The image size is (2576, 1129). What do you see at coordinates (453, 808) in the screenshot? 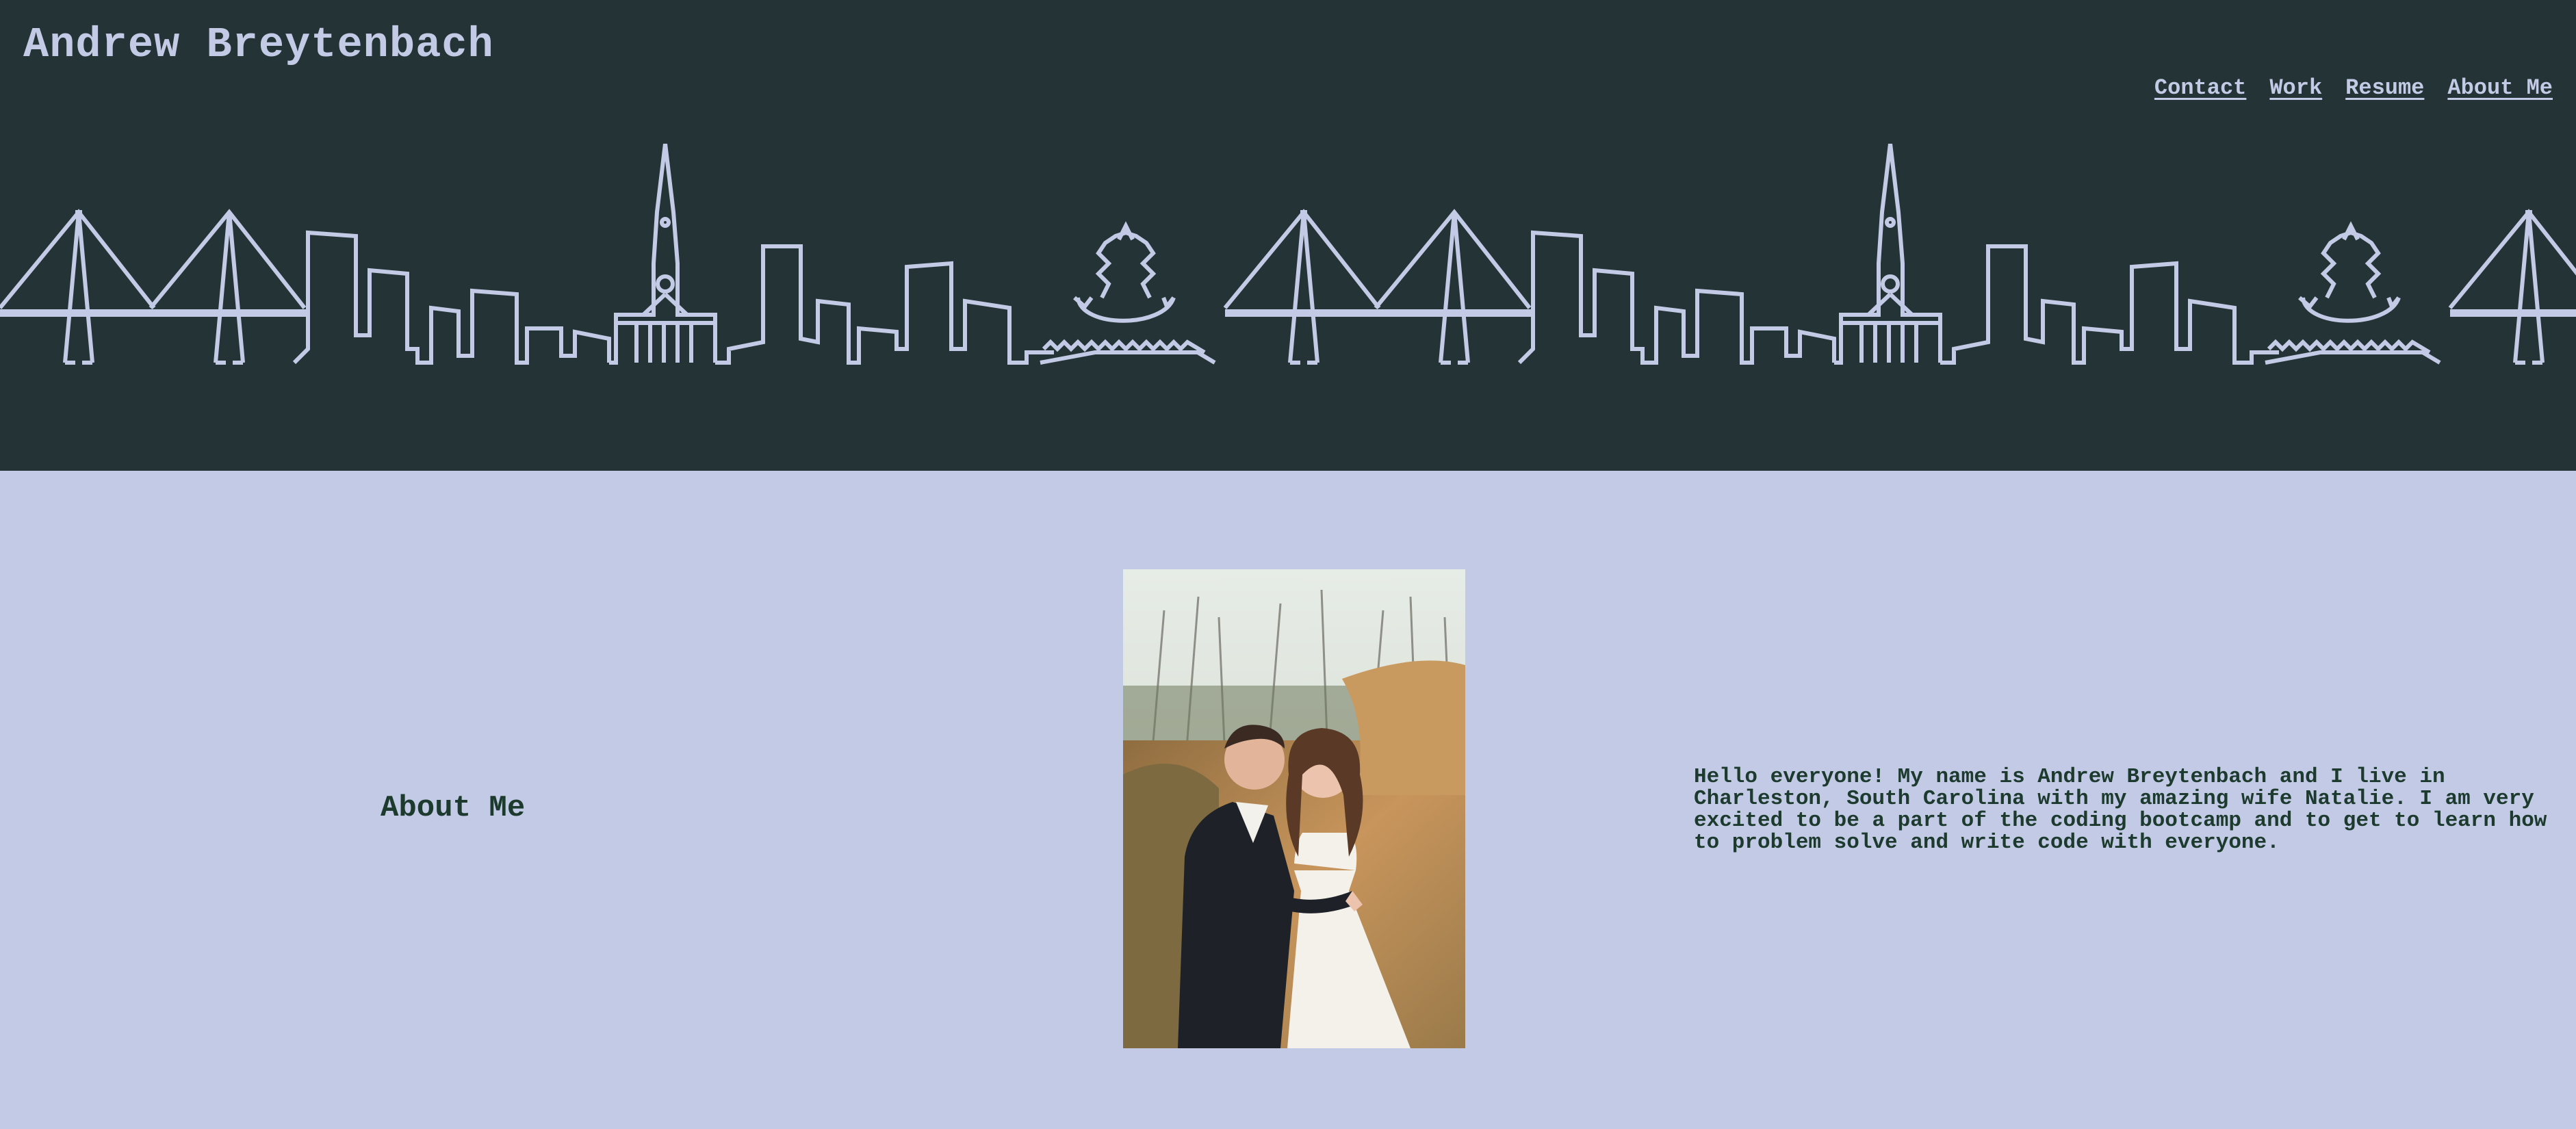
I see `about-heading: About Me` at bounding box center [453, 808].